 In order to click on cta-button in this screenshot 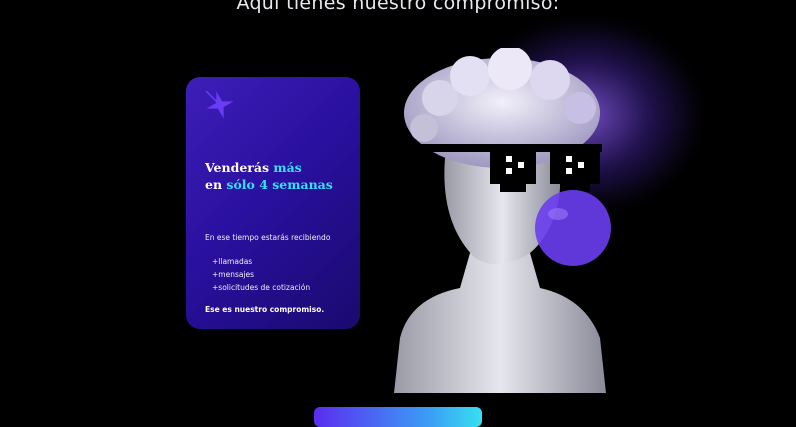, I will do `click(398, 417)`.